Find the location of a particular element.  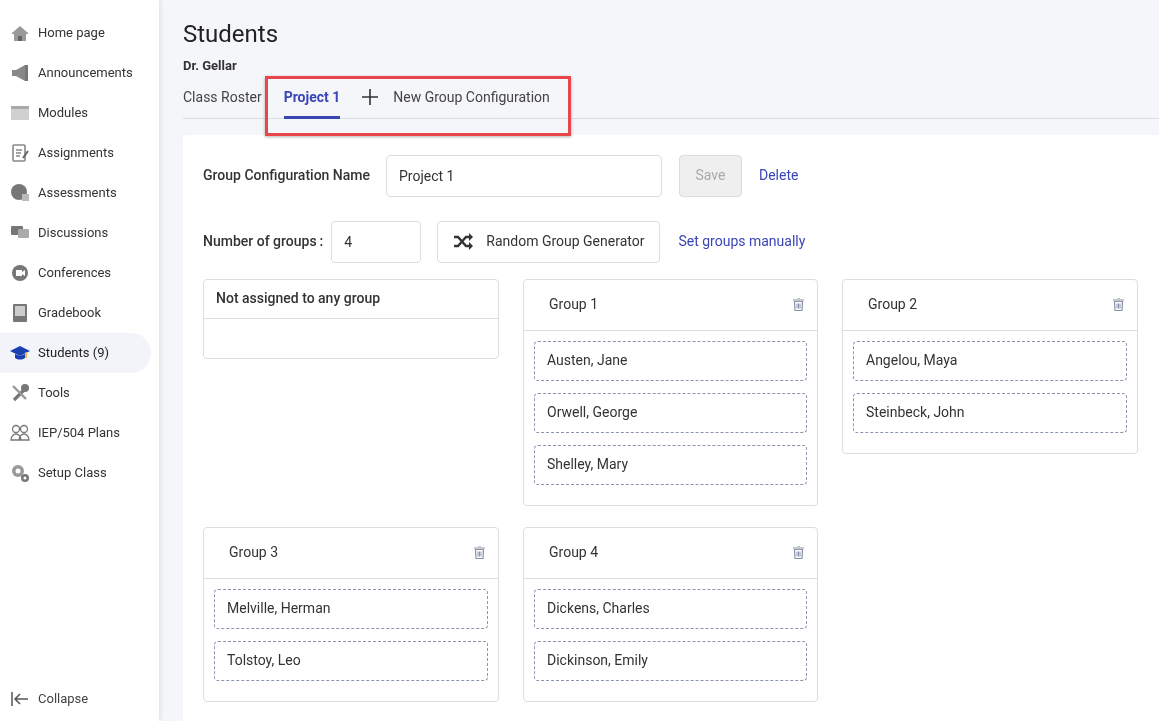

sidebar-item: Assessments is located at coordinates (75, 193).